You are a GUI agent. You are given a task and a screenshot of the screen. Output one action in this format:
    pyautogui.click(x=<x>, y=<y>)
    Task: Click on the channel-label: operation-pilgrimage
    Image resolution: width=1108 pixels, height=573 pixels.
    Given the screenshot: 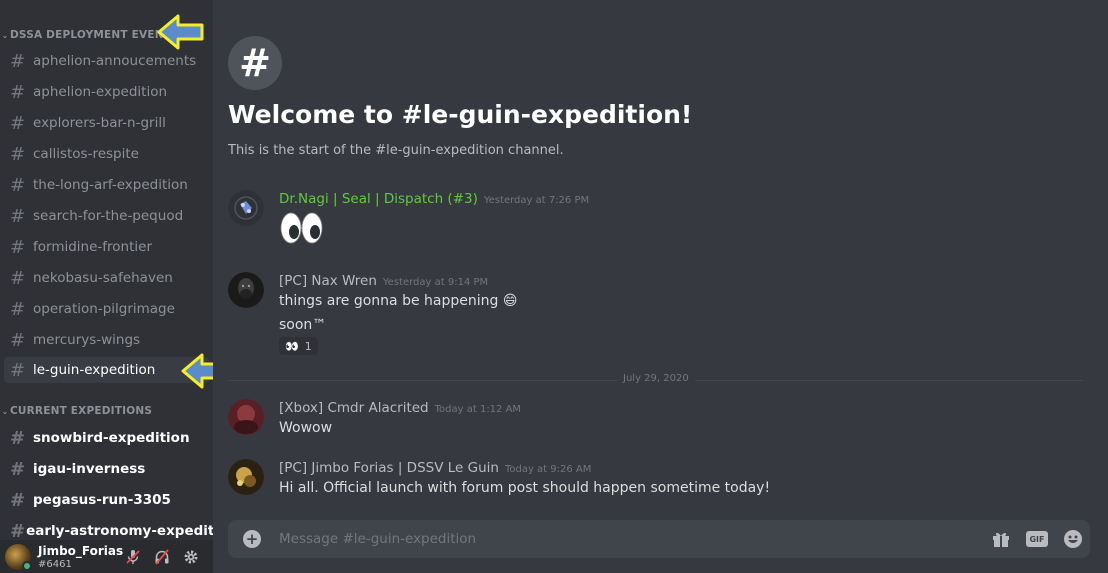 What is the action you would take?
    pyautogui.click(x=104, y=309)
    